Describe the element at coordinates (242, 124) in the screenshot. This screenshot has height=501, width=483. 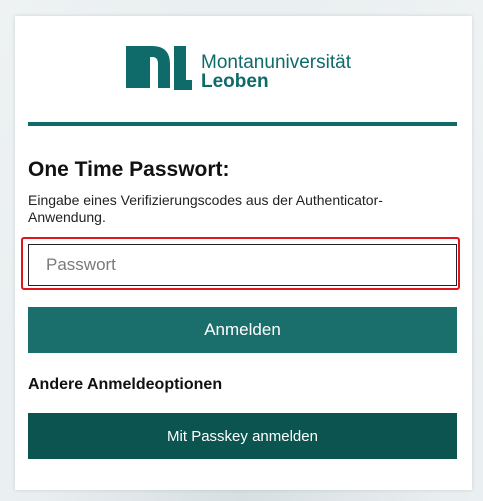
I see `header-divider` at that location.